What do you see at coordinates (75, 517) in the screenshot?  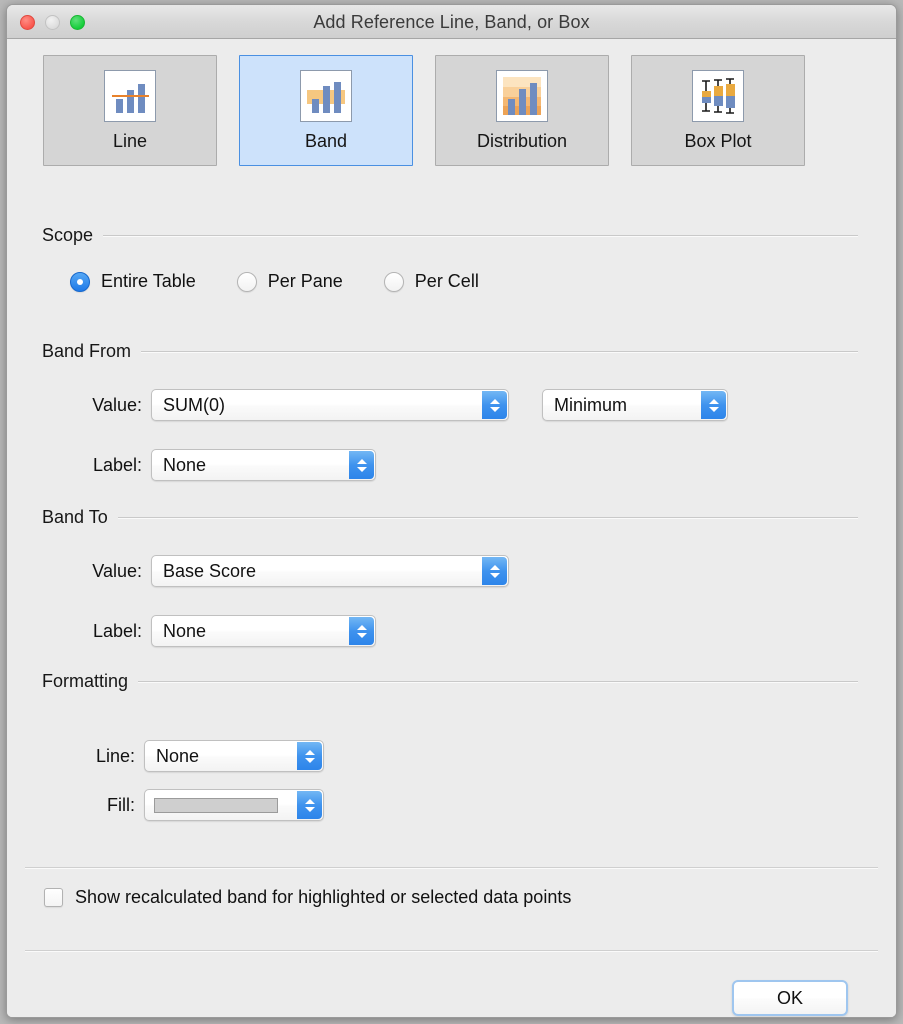 I see `band-to-title: Band To` at bounding box center [75, 517].